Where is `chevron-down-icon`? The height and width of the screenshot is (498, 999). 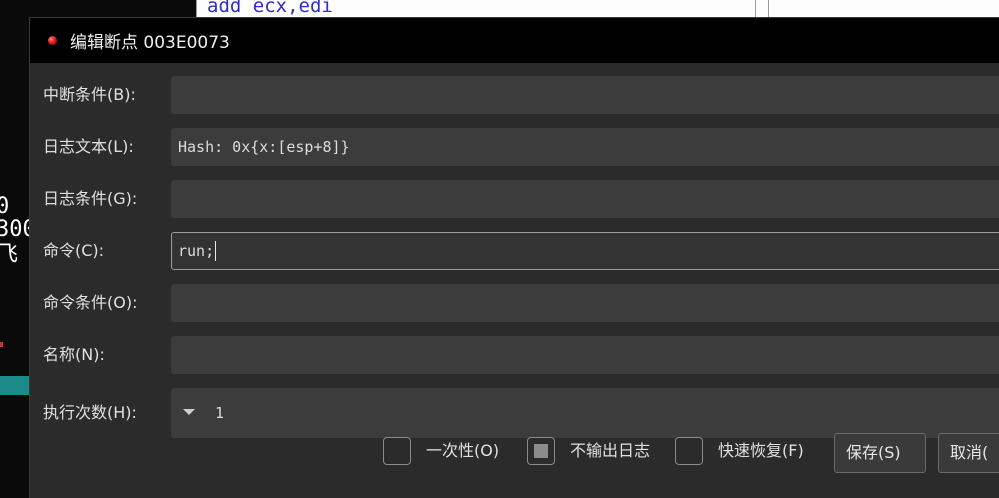 chevron-down-icon is located at coordinates (189, 412).